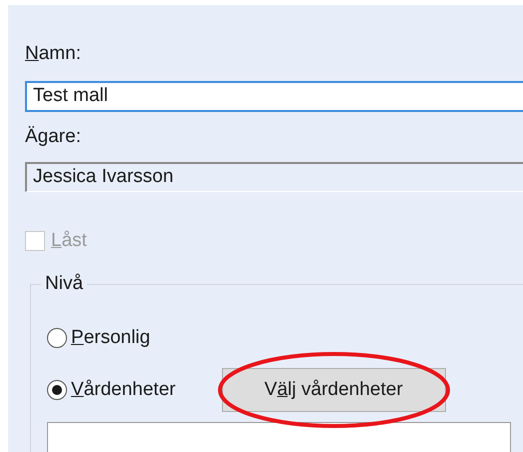  I want to click on care-units-list, so click(279, 437).